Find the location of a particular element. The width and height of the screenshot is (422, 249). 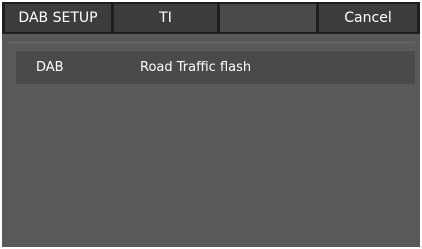

top-bar: DAB SETUP TI Cancel is located at coordinates (211, 18).